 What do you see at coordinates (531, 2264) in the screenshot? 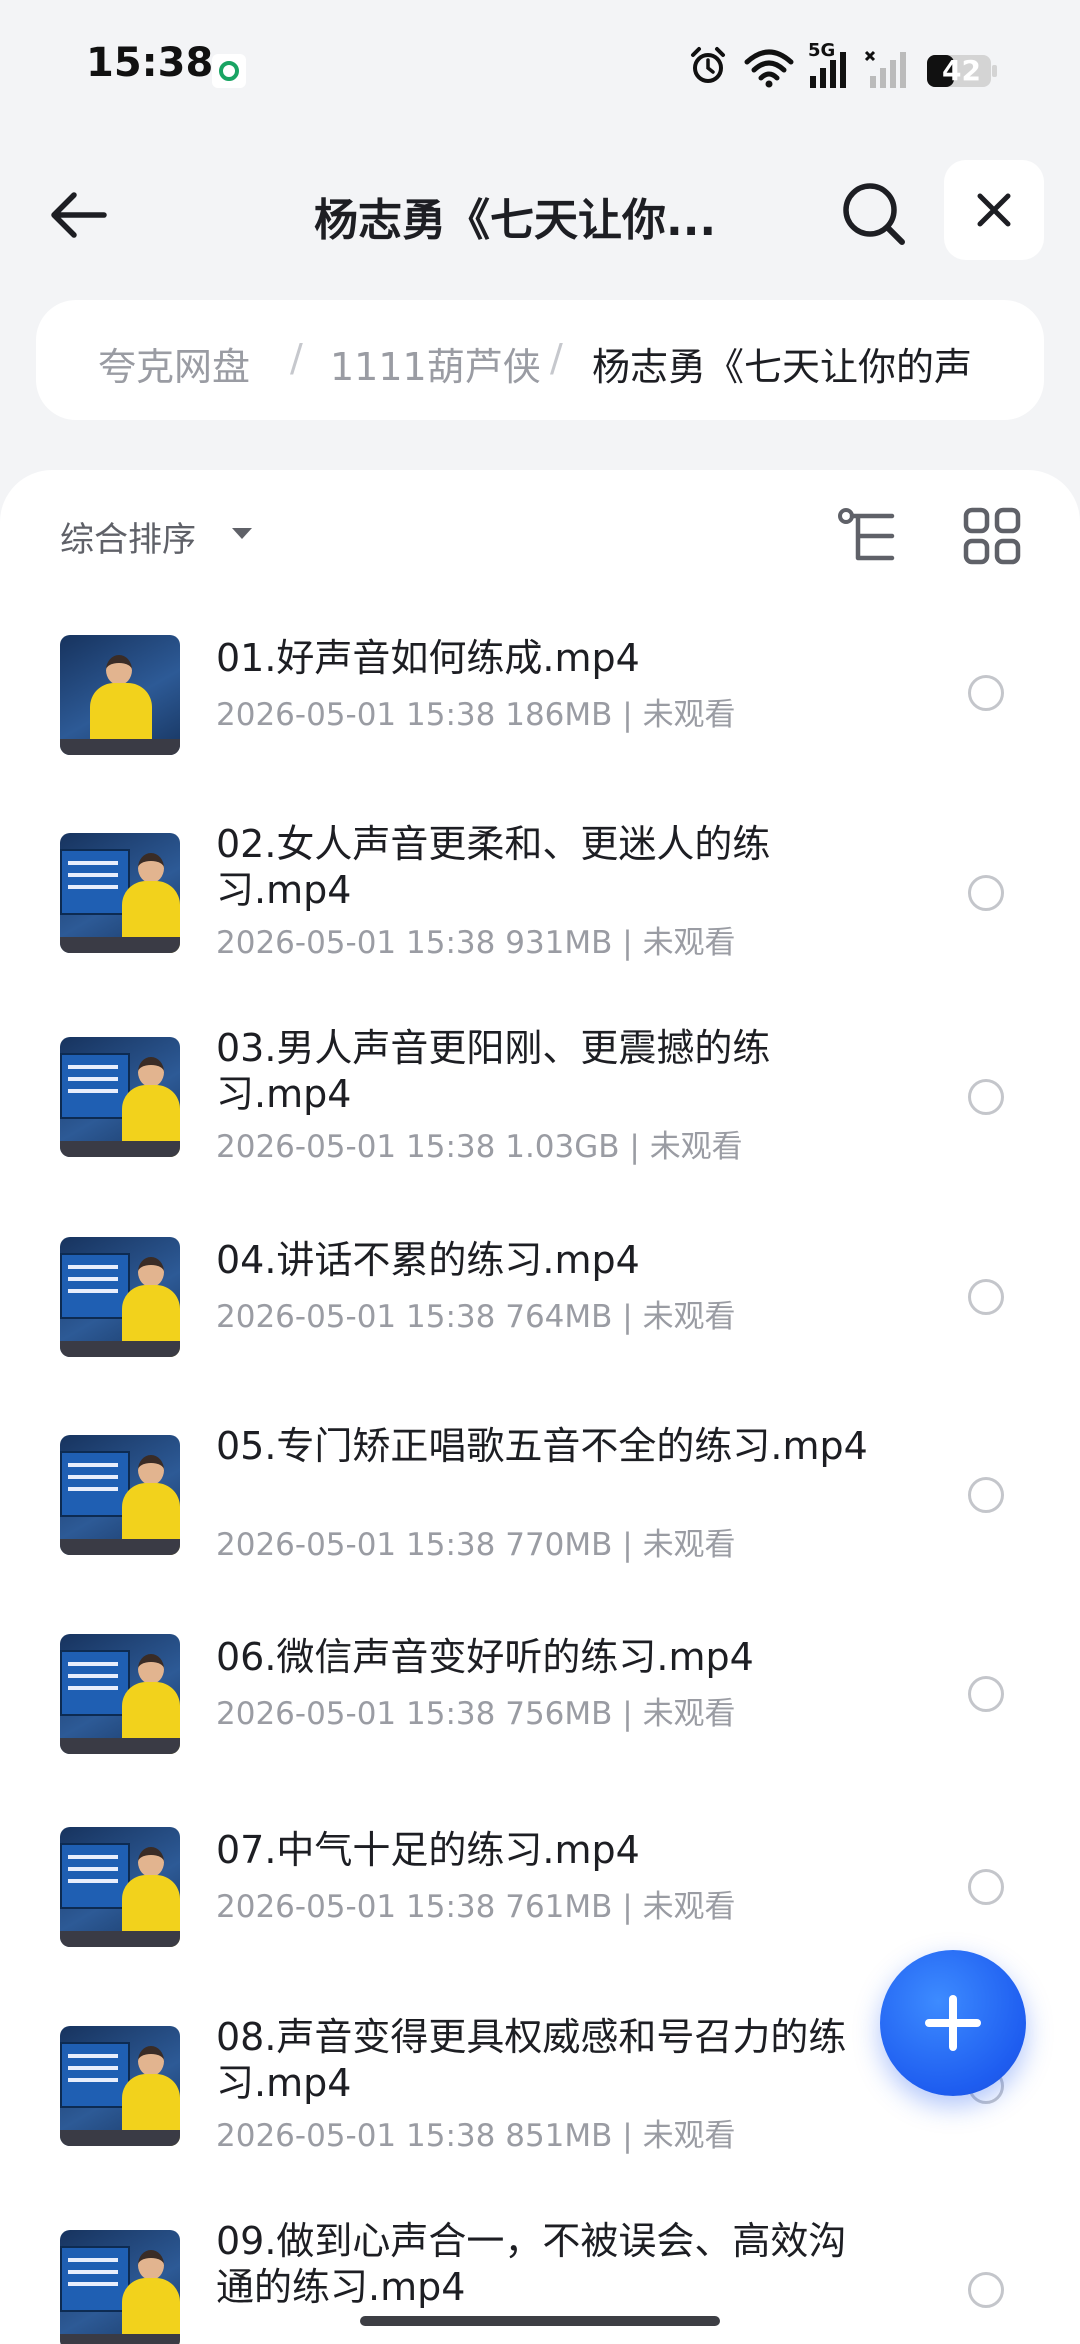
I see `file-name: 09.做到心声合一，不被误会、高效沟通的练习.mp4` at bounding box center [531, 2264].